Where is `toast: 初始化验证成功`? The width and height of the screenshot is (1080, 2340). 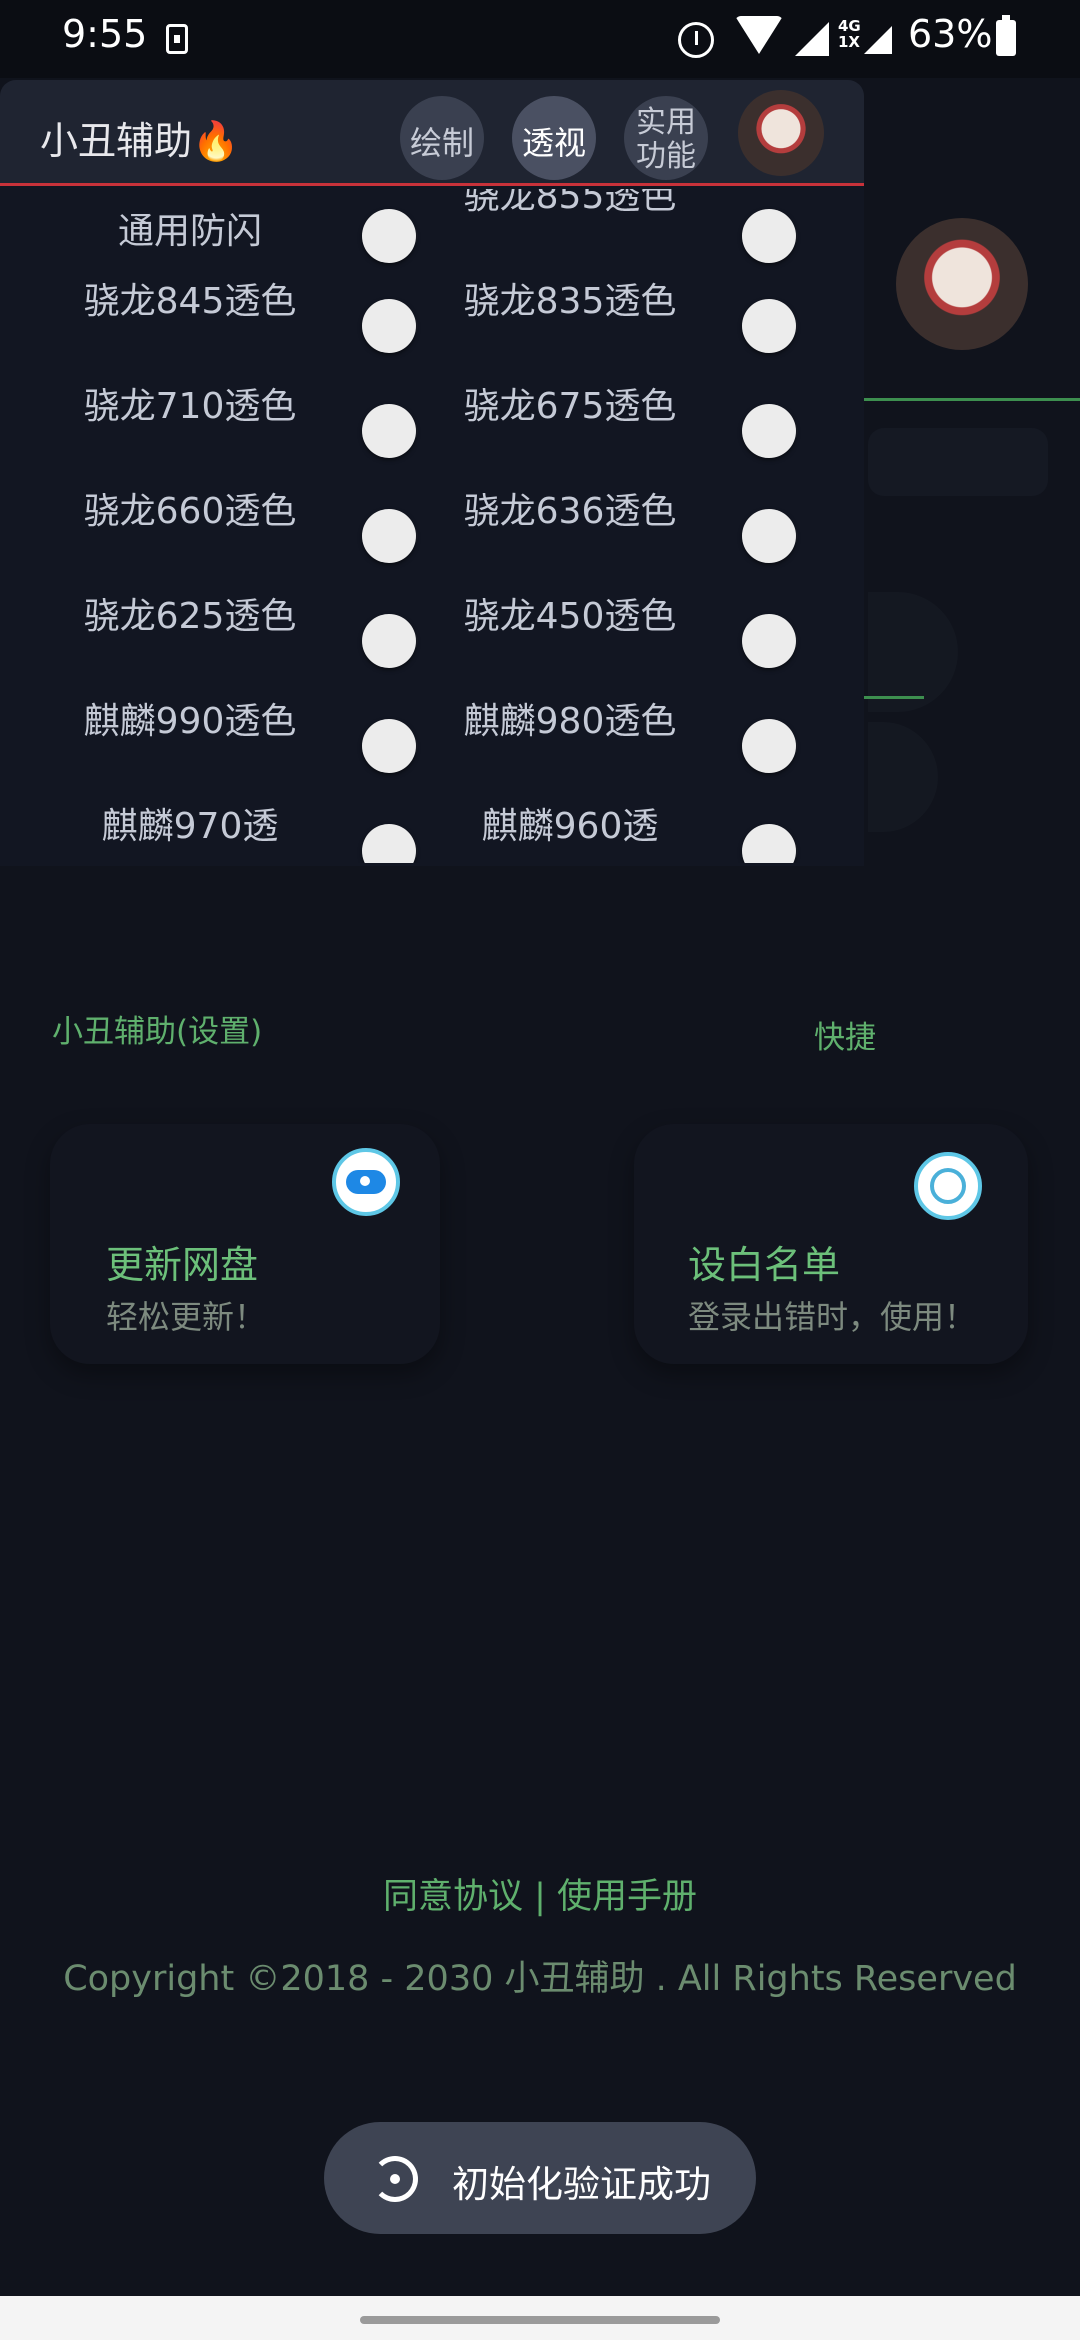 toast: 初始化验证成功 is located at coordinates (540, 2178).